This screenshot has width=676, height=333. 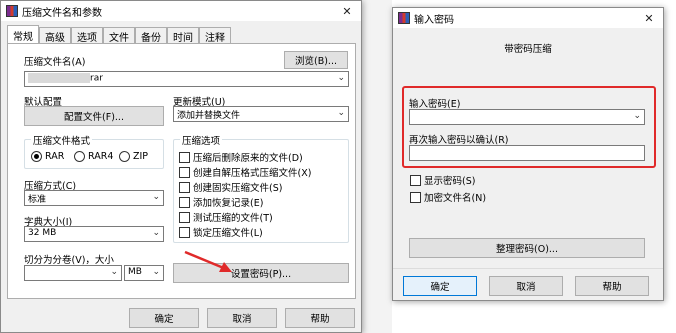 What do you see at coordinates (612, 286) in the screenshot?
I see `password-help-button: 帮助` at bounding box center [612, 286].